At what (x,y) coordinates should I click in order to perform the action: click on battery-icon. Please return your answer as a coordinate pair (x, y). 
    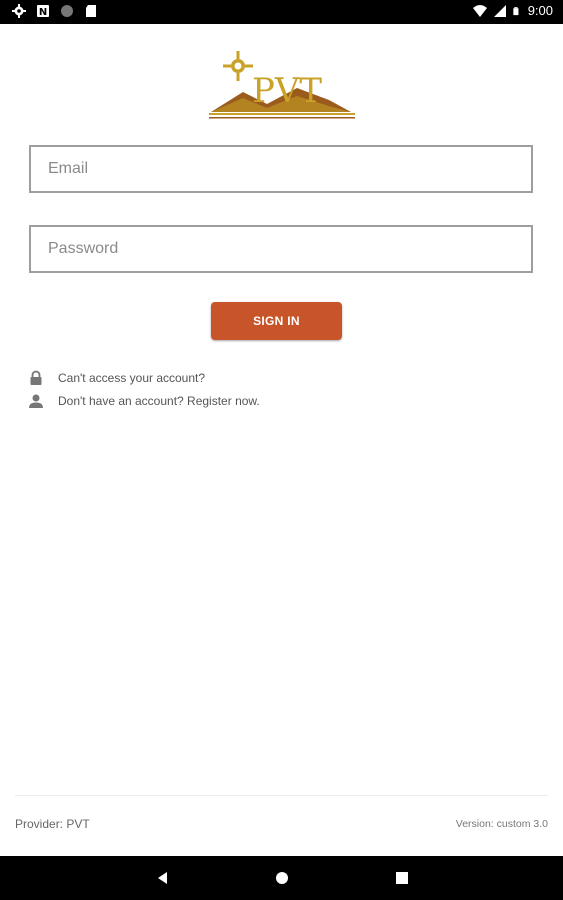
    Looking at the image, I should click on (516, 10).